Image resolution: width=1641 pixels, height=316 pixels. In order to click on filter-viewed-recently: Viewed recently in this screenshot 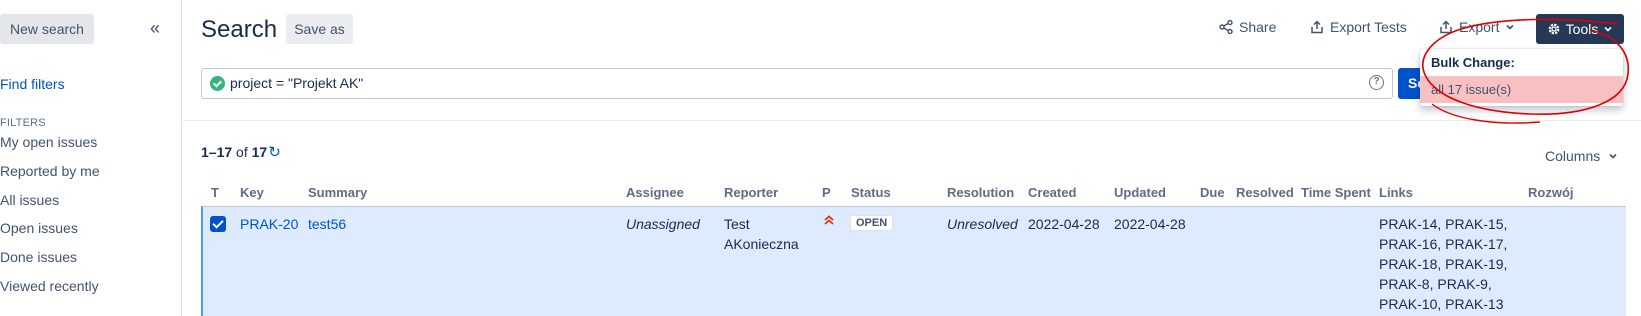, I will do `click(49, 286)`.